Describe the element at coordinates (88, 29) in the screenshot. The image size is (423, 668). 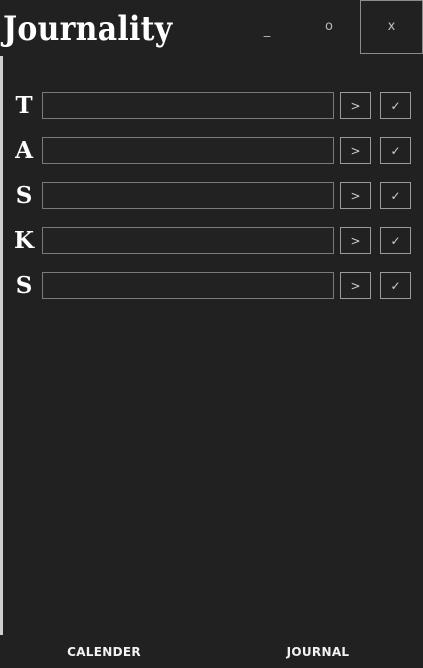
I see `app-title: Journality` at that location.